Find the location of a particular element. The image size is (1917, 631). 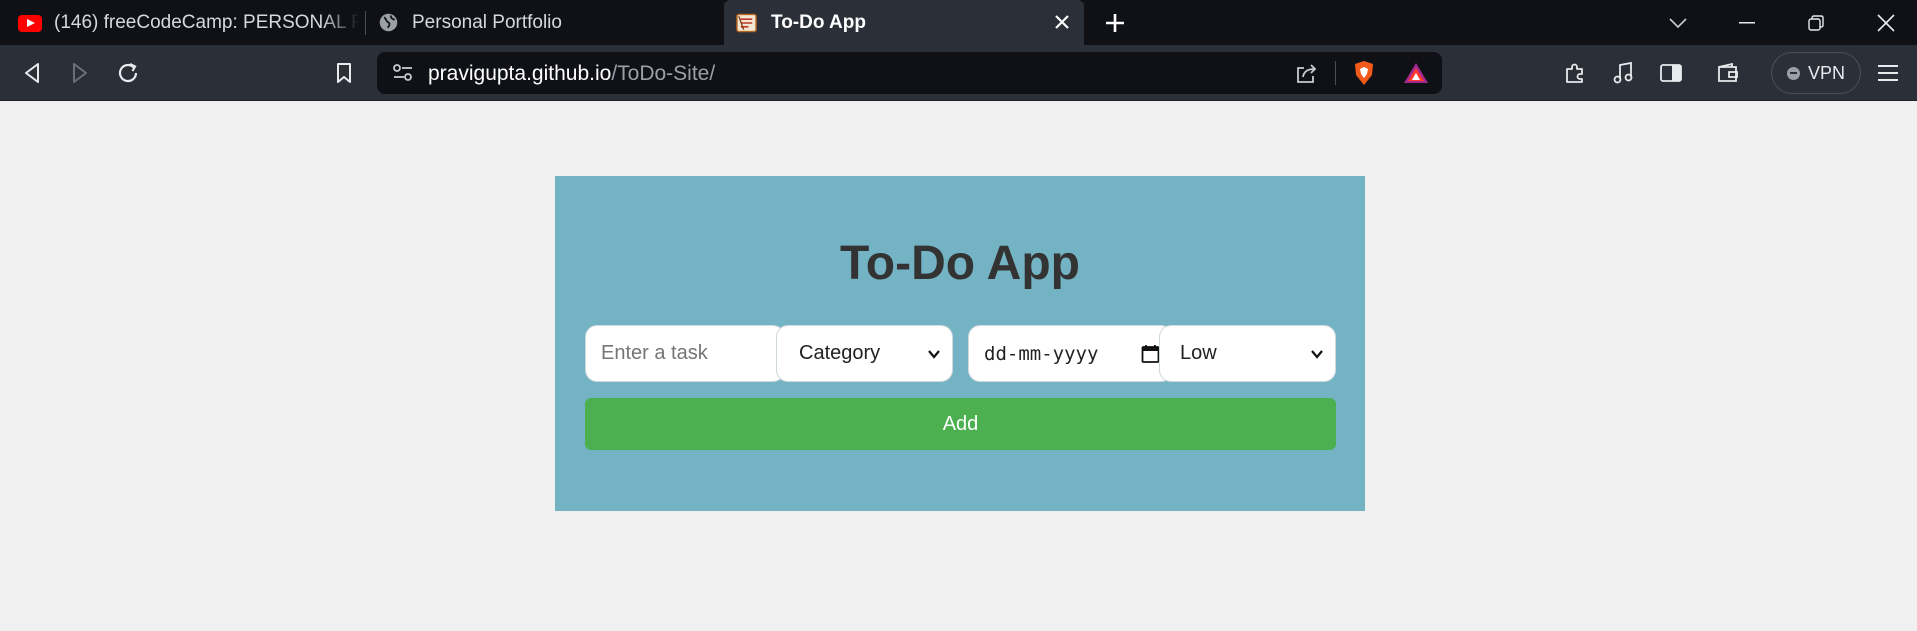

new-tab-button is located at coordinates (1115, 23).